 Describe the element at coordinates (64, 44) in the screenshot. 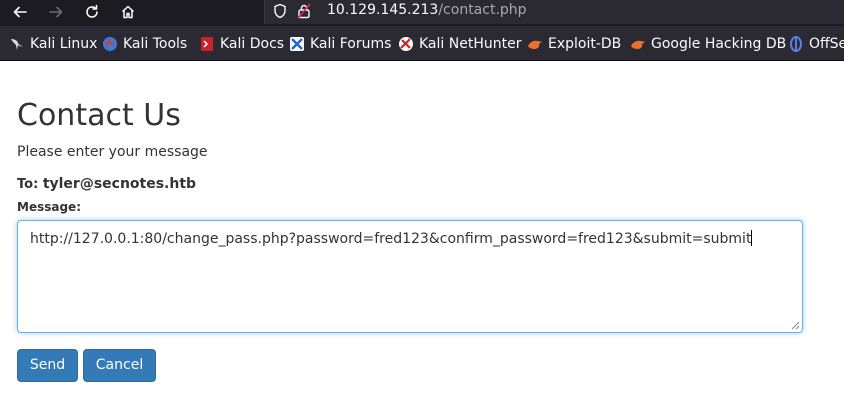

I see `bookmark-label: Kali Linux` at that location.